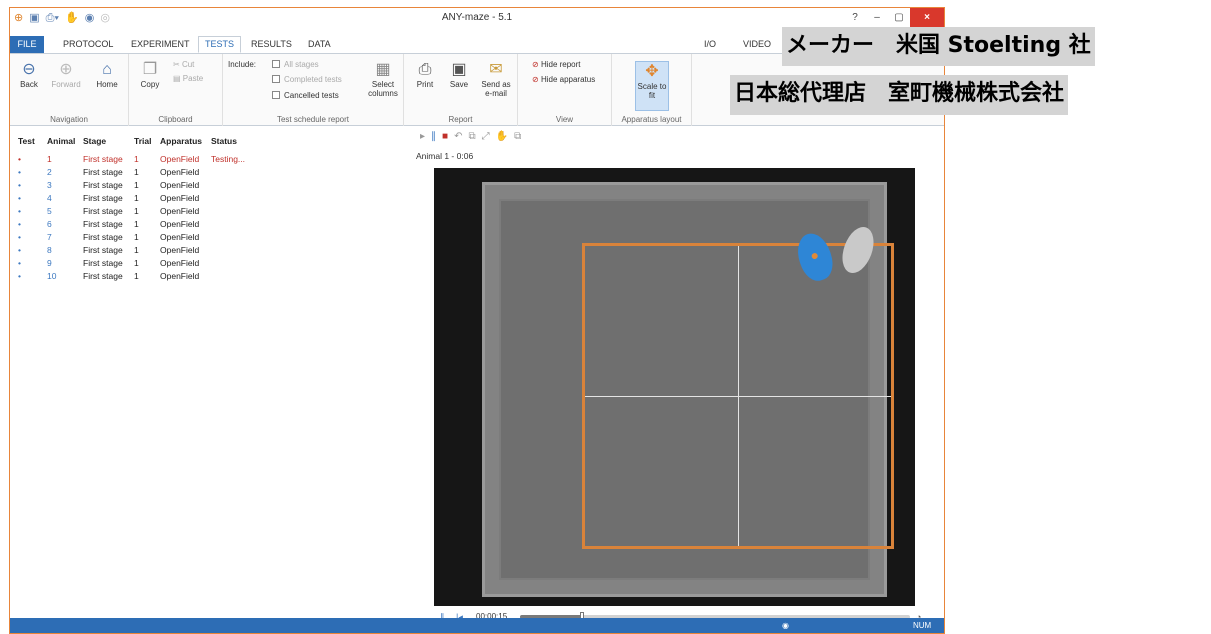 Image resolution: width=1211 pixels, height=634 pixels. What do you see at coordinates (877, 18) in the screenshot?
I see `minimize-button: –` at bounding box center [877, 18].